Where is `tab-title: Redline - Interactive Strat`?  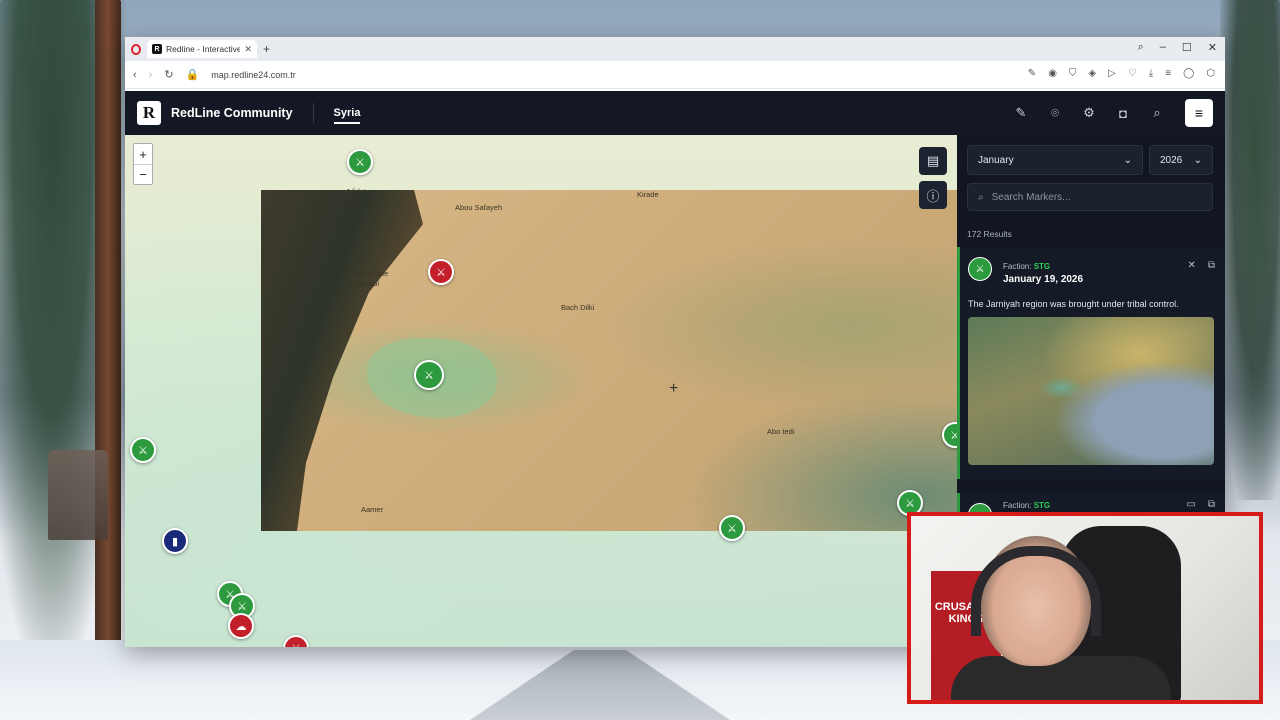 tab-title: Redline - Interactive Strat is located at coordinates (203, 49).